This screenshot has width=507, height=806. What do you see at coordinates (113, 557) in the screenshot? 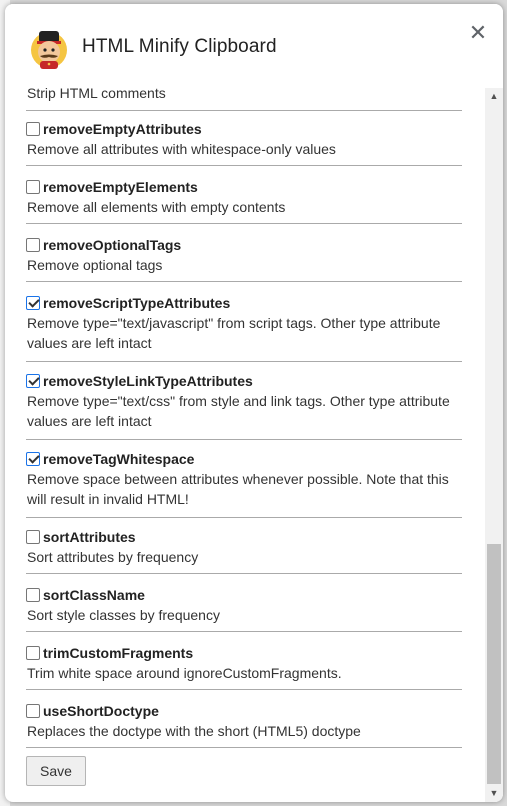
I see `option-description: Sort attributes by frequency` at bounding box center [113, 557].